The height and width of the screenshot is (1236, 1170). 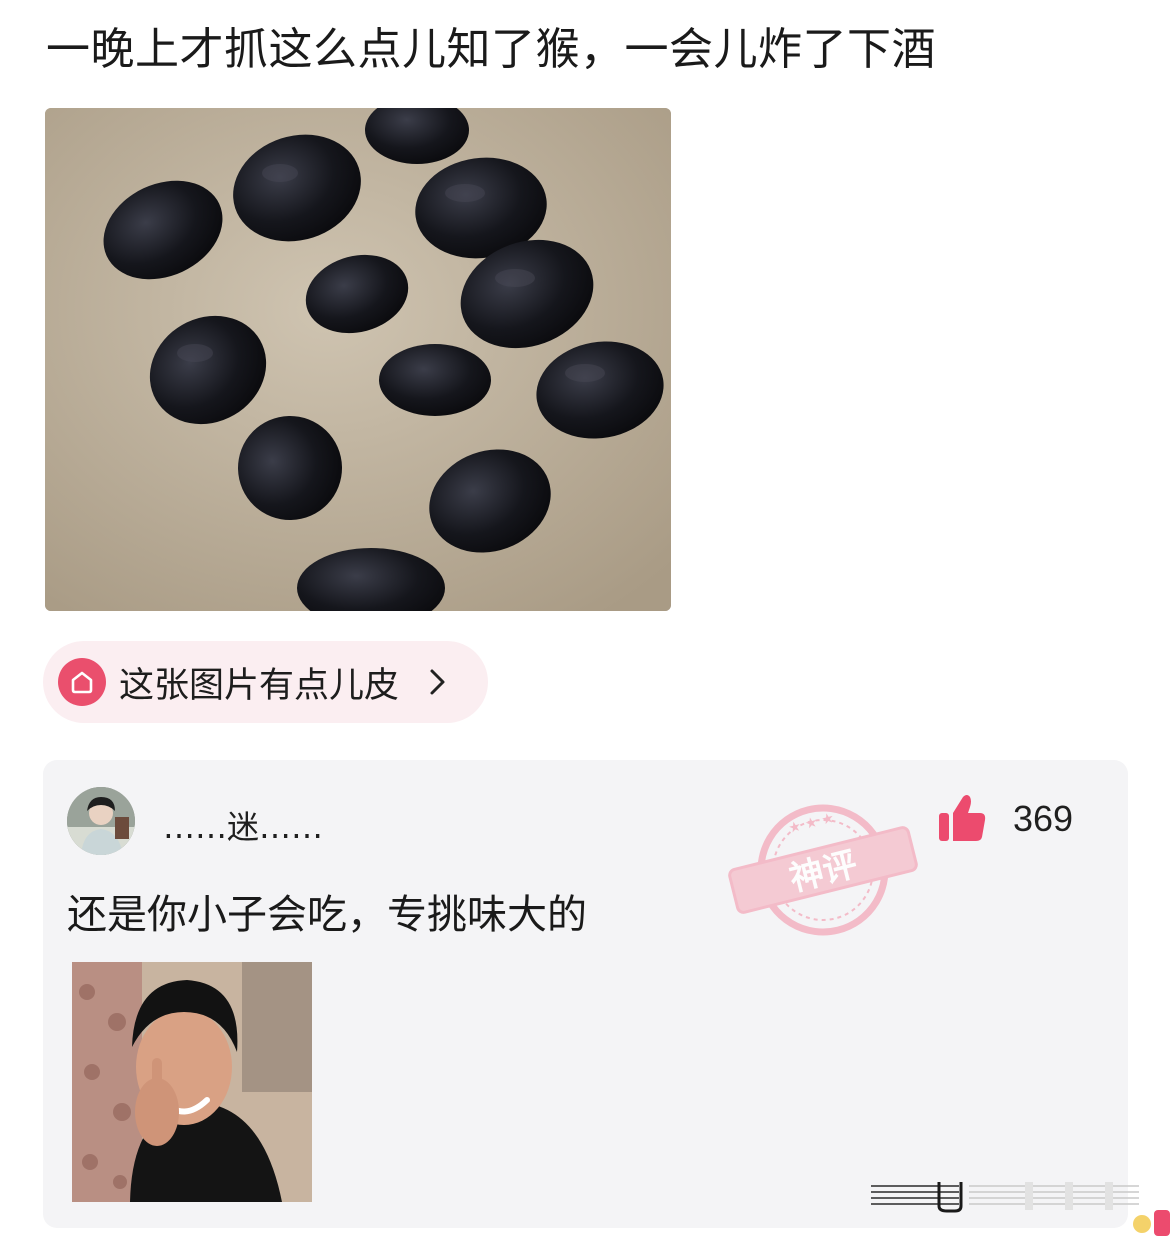 What do you see at coordinates (491, 49) in the screenshot?
I see `post-title: 一晚上才抓这么点儿知了猴，一会儿炸了下酒` at bounding box center [491, 49].